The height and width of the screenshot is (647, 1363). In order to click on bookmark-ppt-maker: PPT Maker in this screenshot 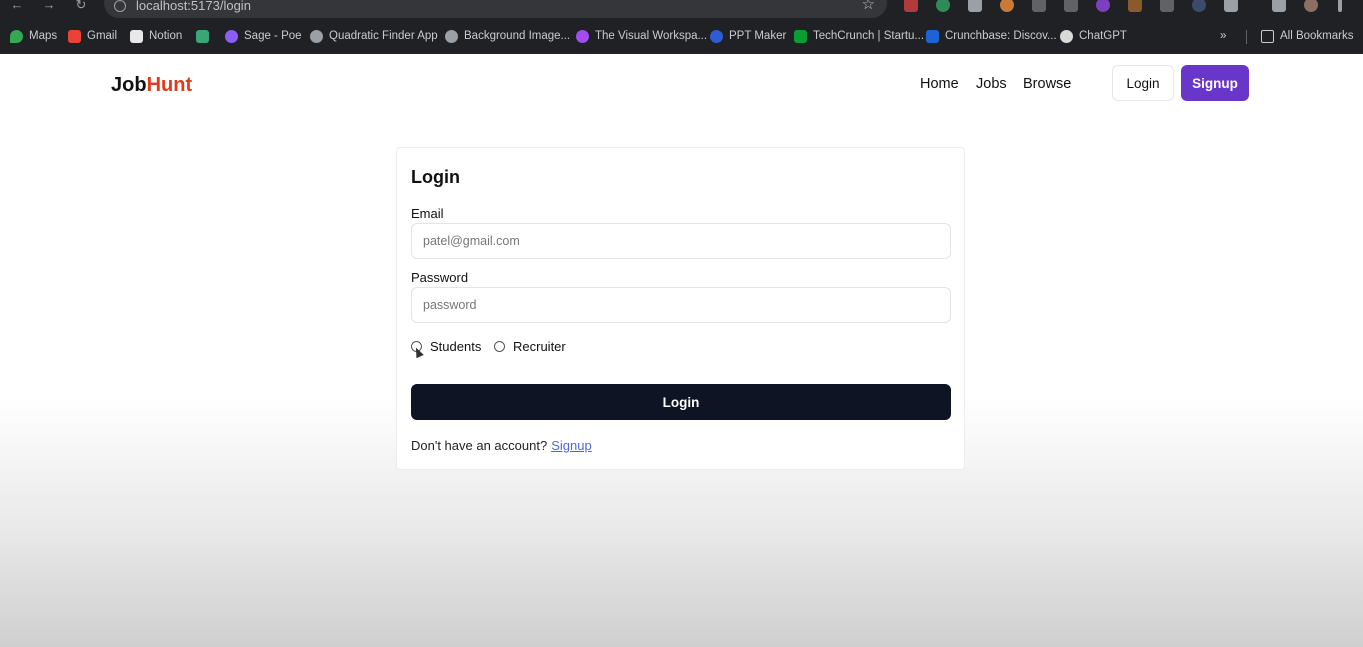, I will do `click(748, 36)`.